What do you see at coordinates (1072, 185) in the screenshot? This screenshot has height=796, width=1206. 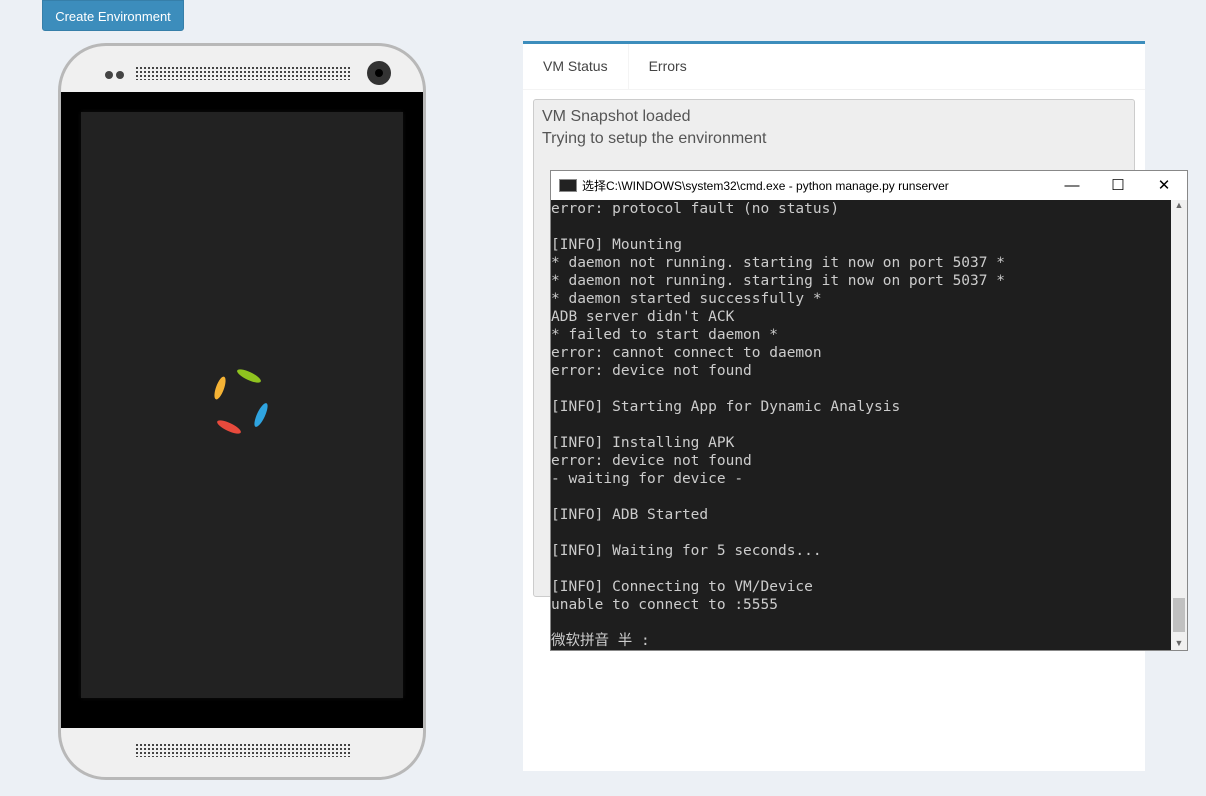 I see `minimize-button: —` at bounding box center [1072, 185].